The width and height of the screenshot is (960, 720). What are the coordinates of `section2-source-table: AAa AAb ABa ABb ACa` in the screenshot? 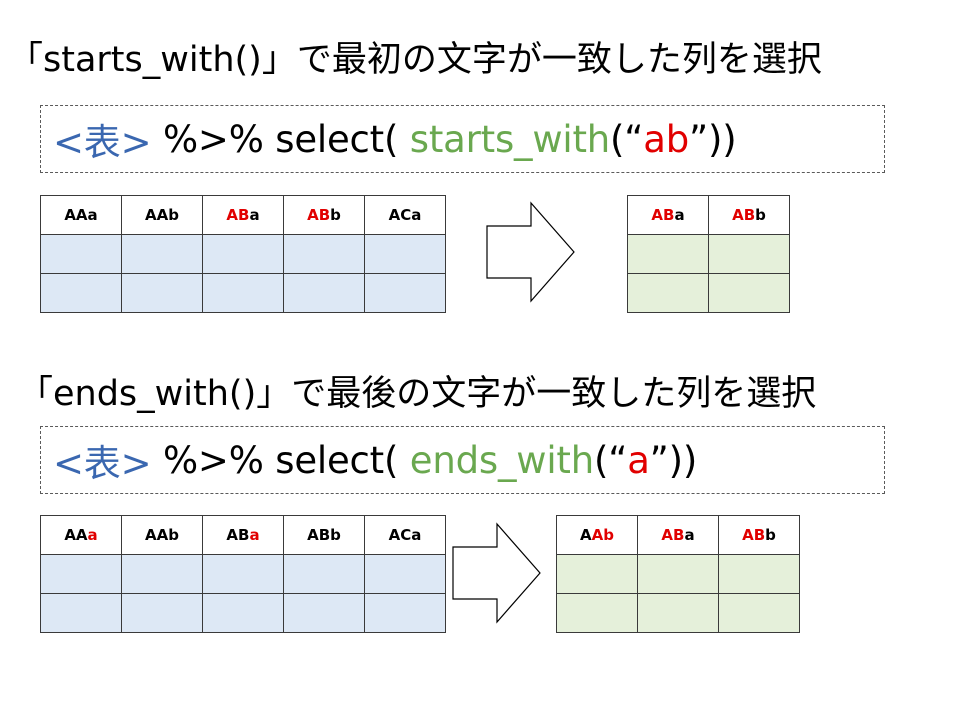 It's located at (243, 574).